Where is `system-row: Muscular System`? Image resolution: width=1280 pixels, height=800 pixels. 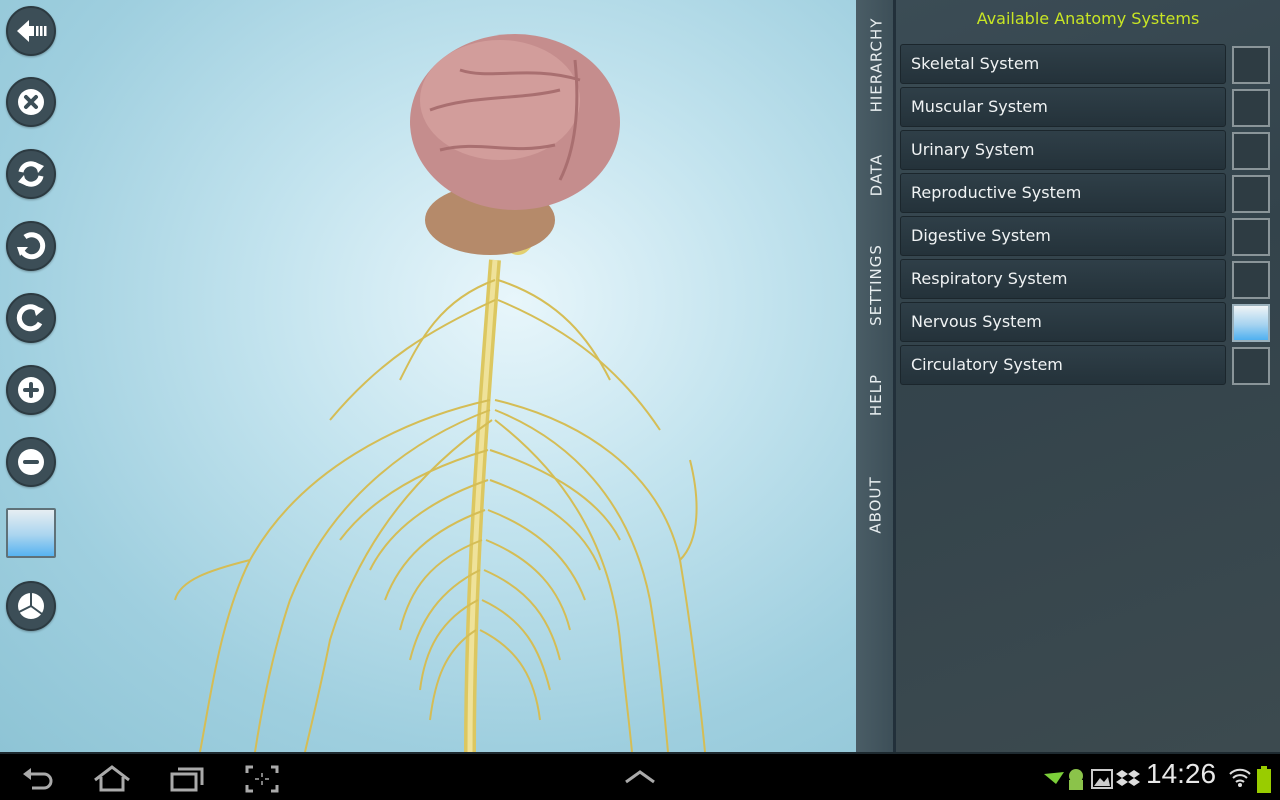
system-row: Muscular System is located at coordinates (1088, 107).